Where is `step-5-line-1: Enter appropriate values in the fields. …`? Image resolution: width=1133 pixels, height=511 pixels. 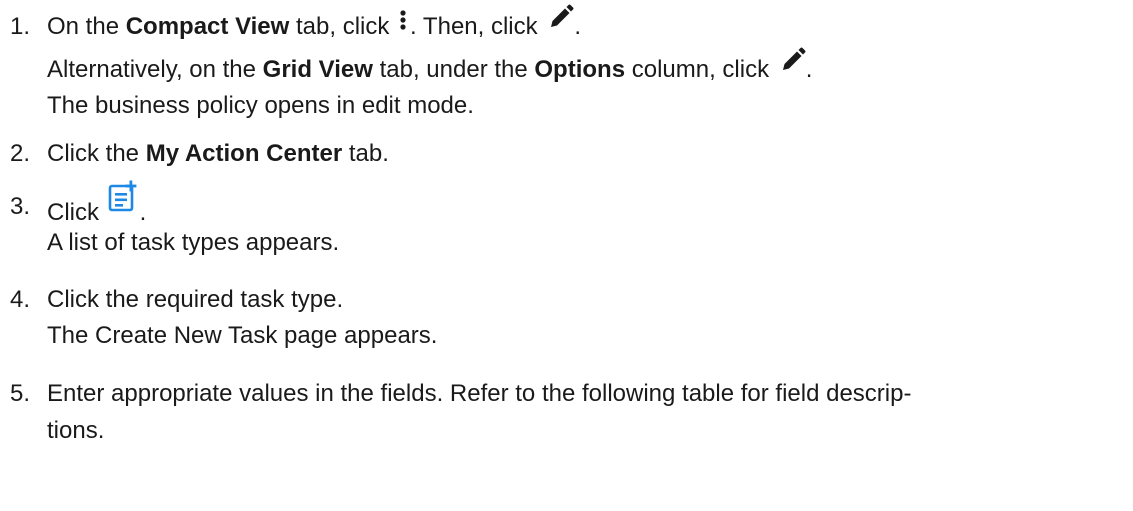
step-5-line-1: Enter appropriate values in the fields. … is located at coordinates (479, 393).